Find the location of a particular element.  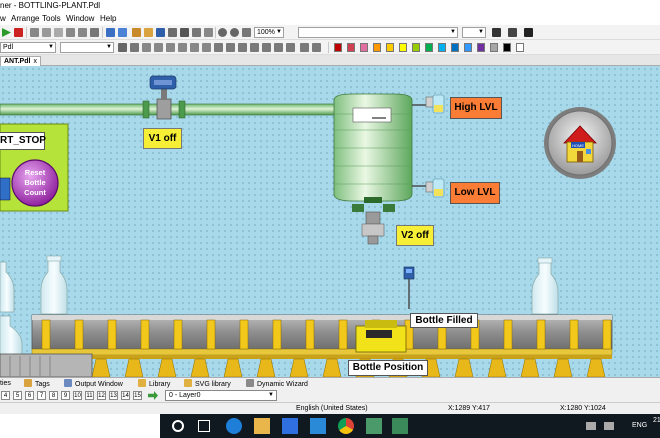

align-right-icon is located at coordinates (170, 47).